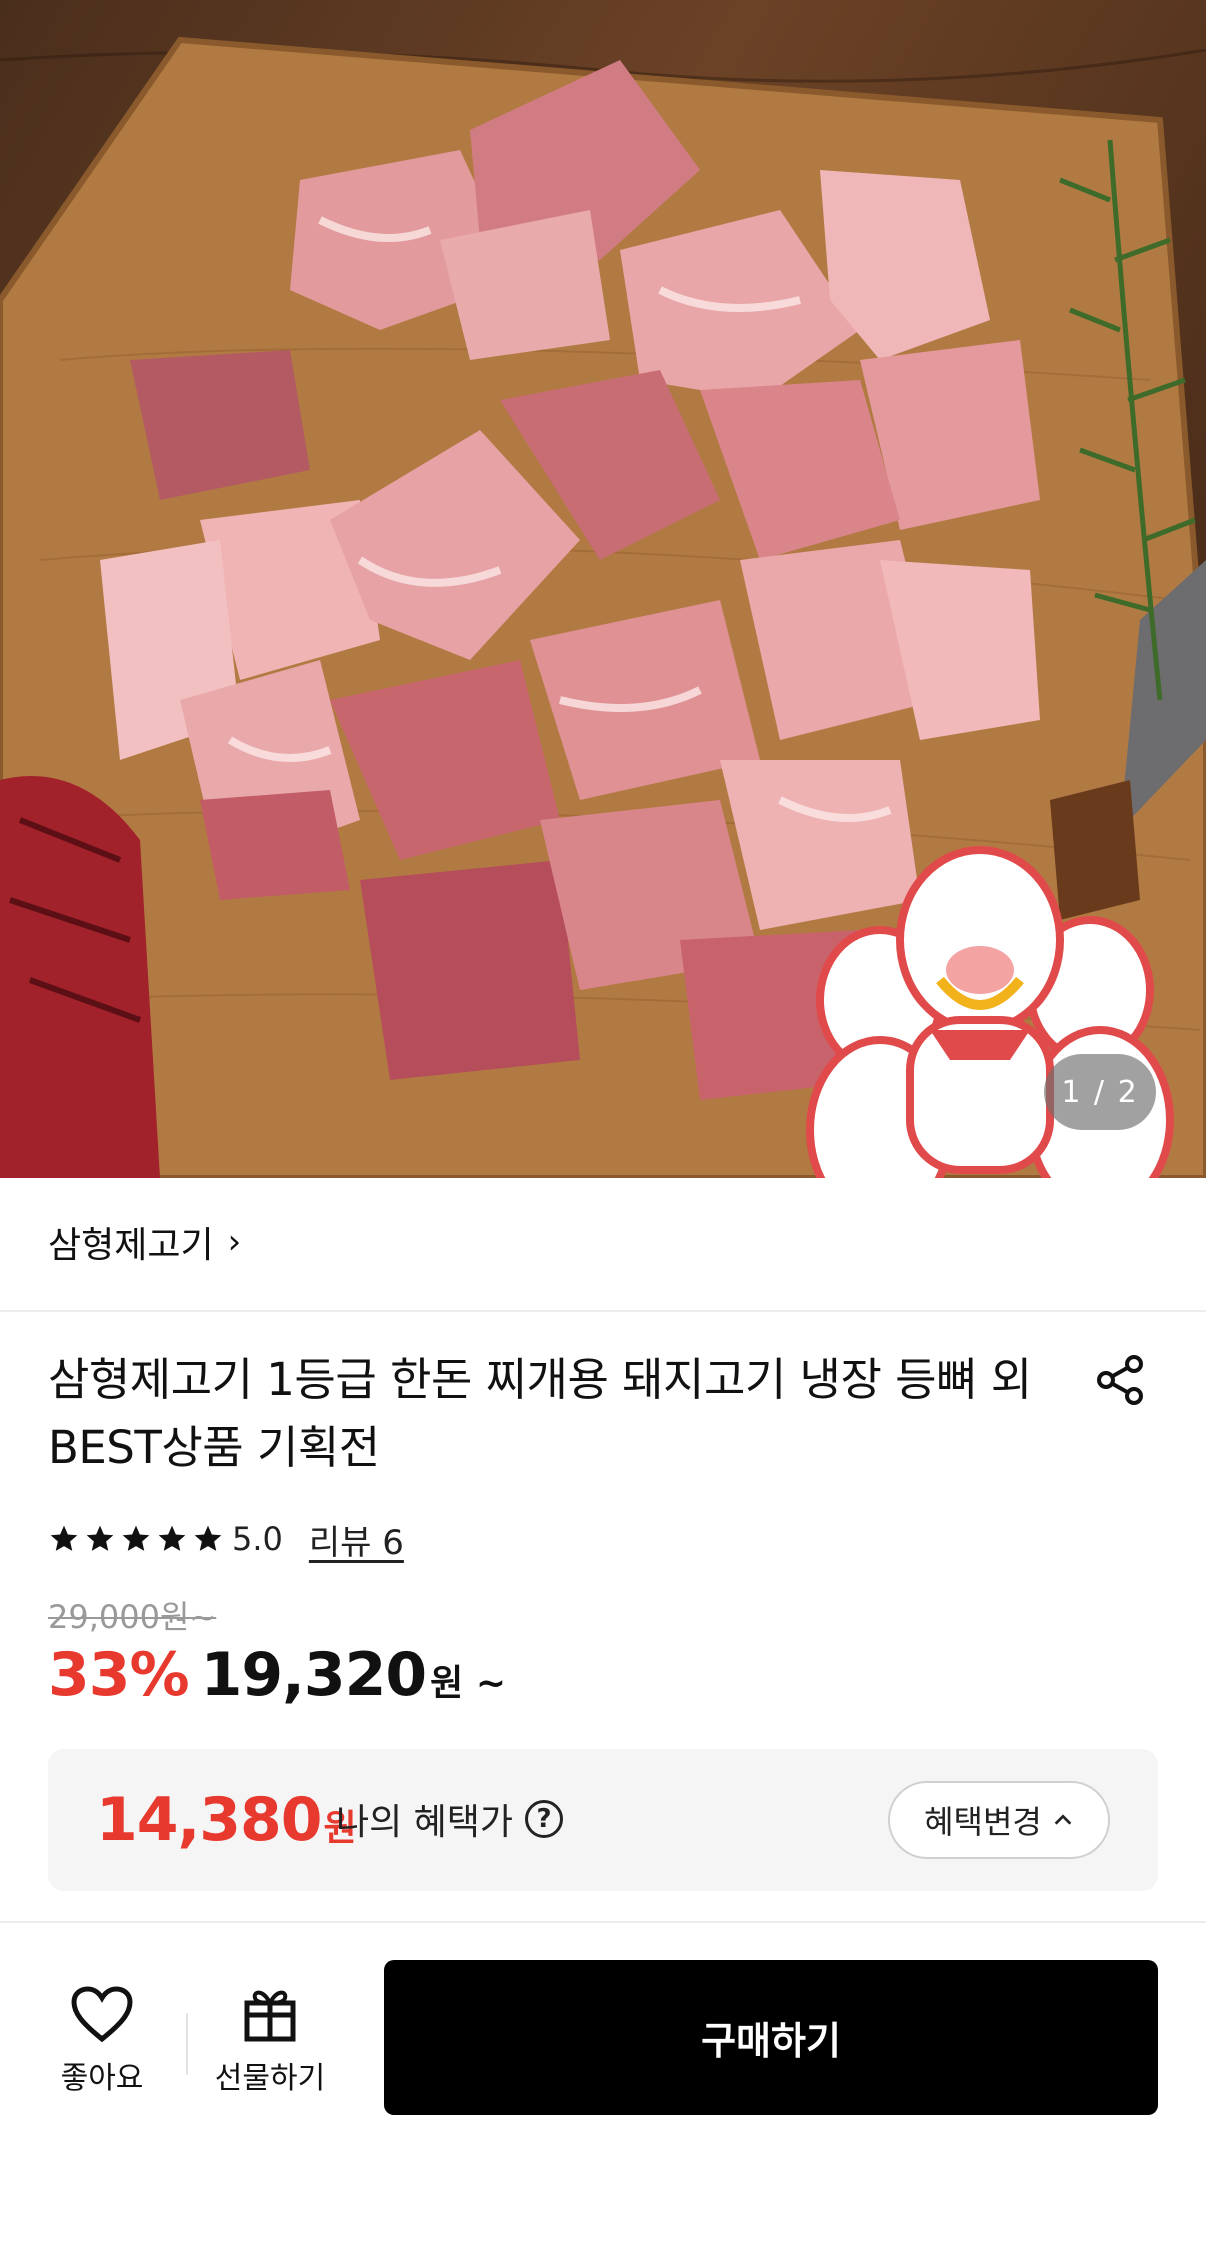 The width and height of the screenshot is (1206, 2255). I want to click on buy-button: 구매하기, so click(771, 2037).